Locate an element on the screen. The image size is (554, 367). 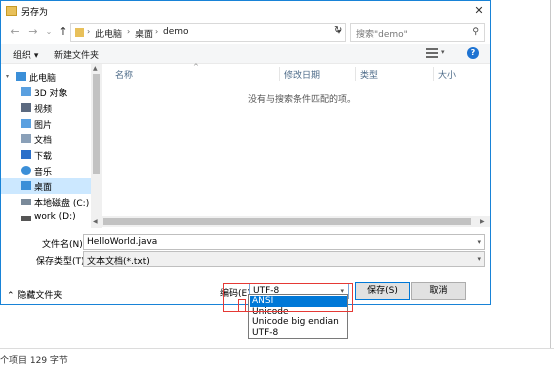
sidebar-item-this-pc: ▾ 此电脑 is located at coordinates (46, 77).